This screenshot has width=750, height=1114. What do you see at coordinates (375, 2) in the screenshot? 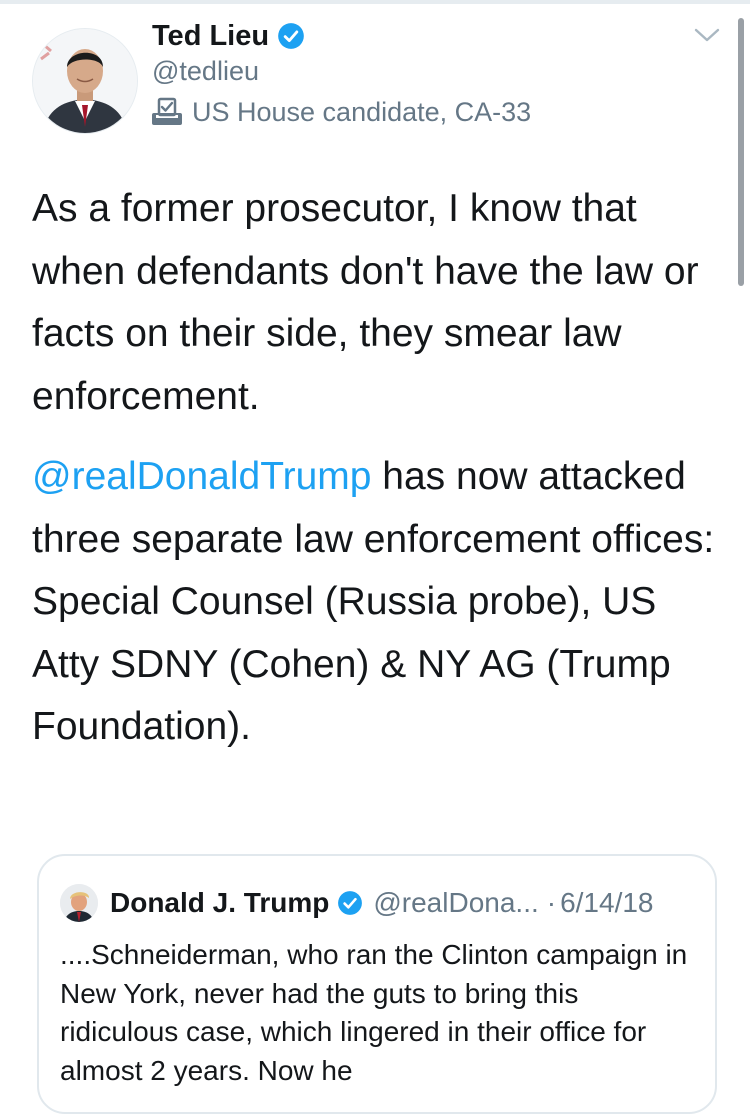
I see `top-divider` at bounding box center [375, 2].